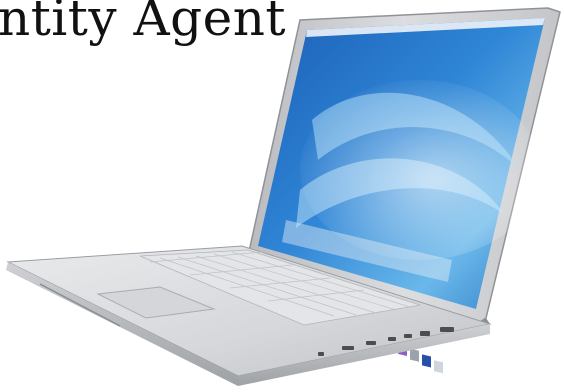  I want to click on quicktime-icon, so click(426, 361).